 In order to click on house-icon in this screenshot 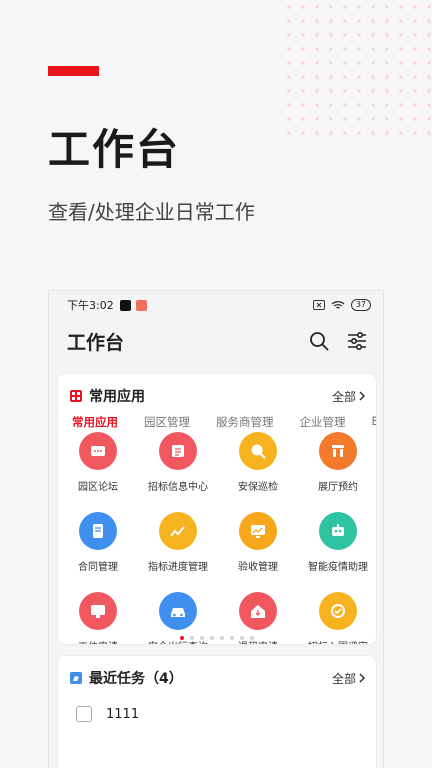, I will do `click(258, 611)`.